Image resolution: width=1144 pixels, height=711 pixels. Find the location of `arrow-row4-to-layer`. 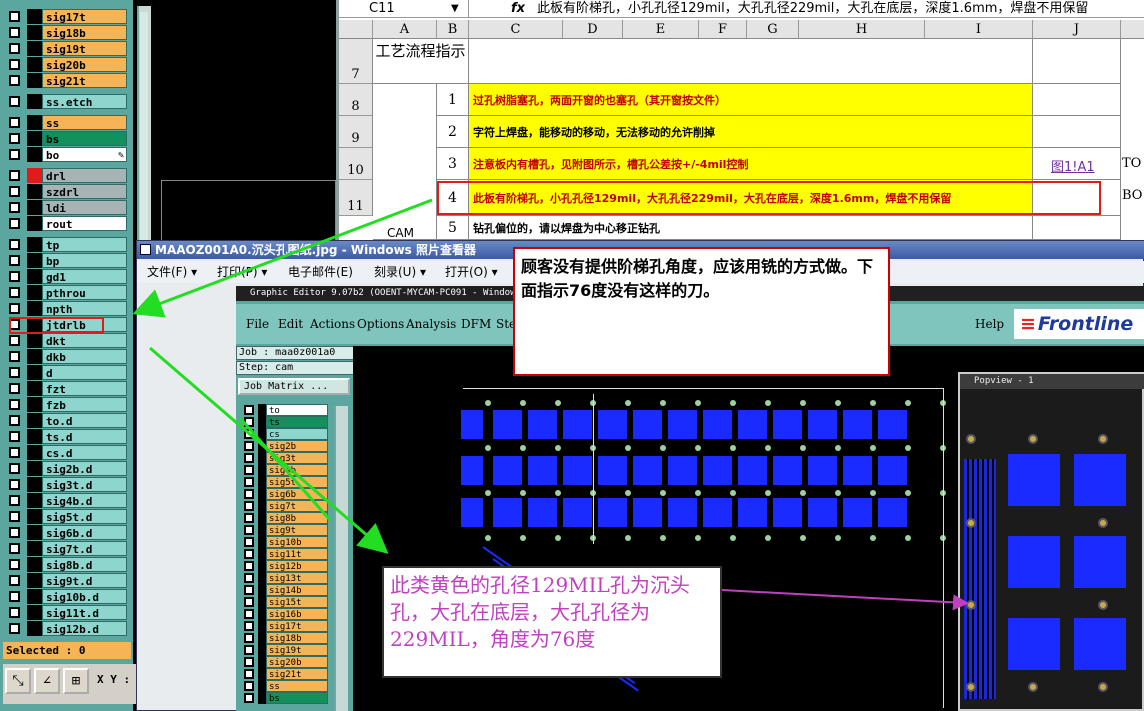

arrow-row4-to-layer is located at coordinates (282, 258).